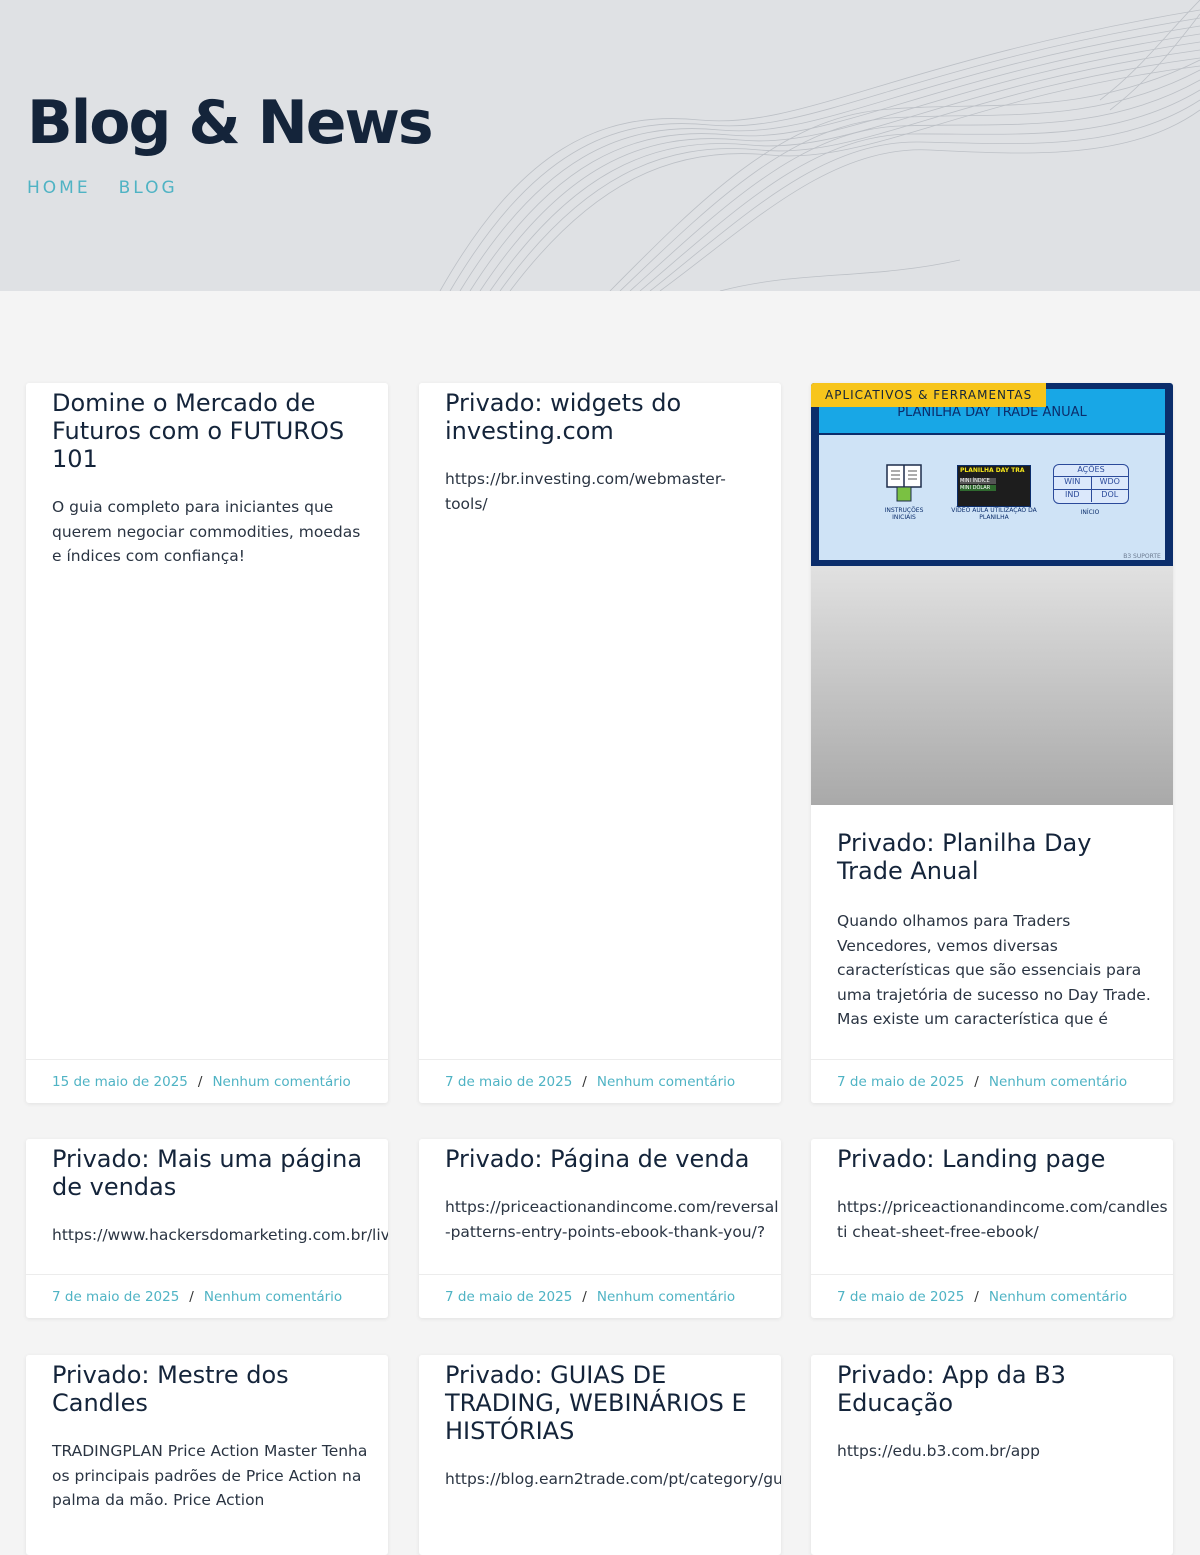 This screenshot has width=1200, height=1555. I want to click on inicio-label: INÍCIO, so click(1090, 512).